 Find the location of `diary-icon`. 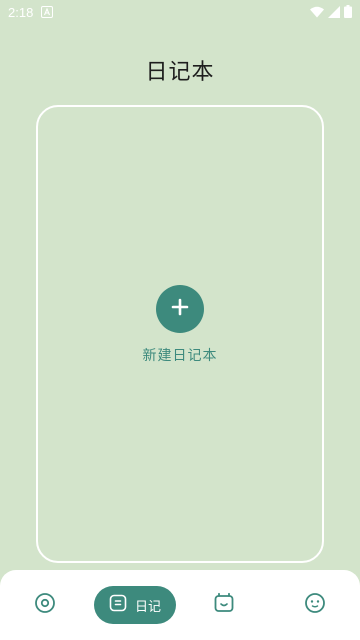

diary-icon is located at coordinates (118, 605).